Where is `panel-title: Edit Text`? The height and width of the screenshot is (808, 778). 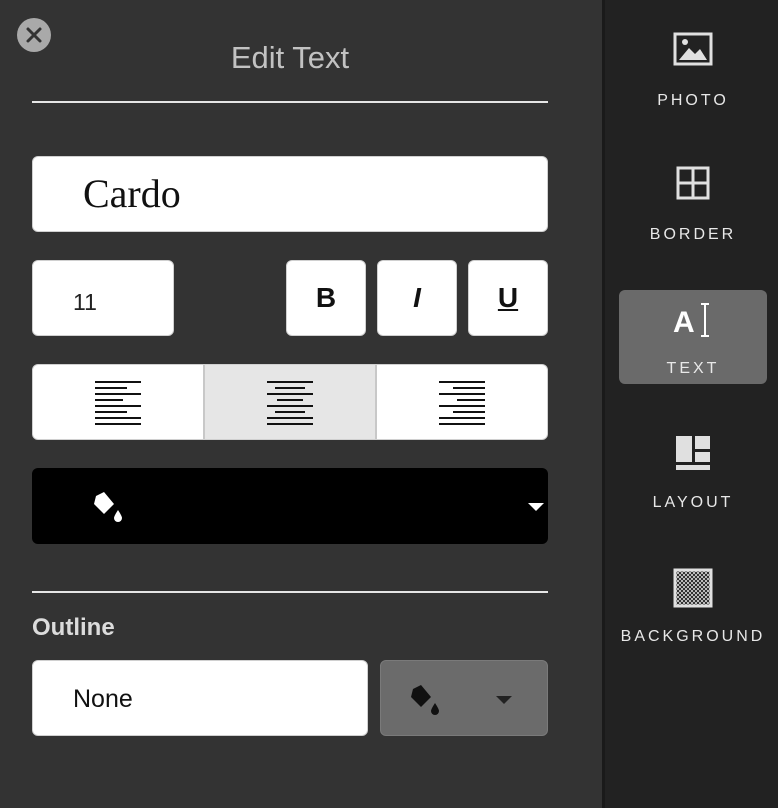
panel-title: Edit Text is located at coordinates (290, 57).